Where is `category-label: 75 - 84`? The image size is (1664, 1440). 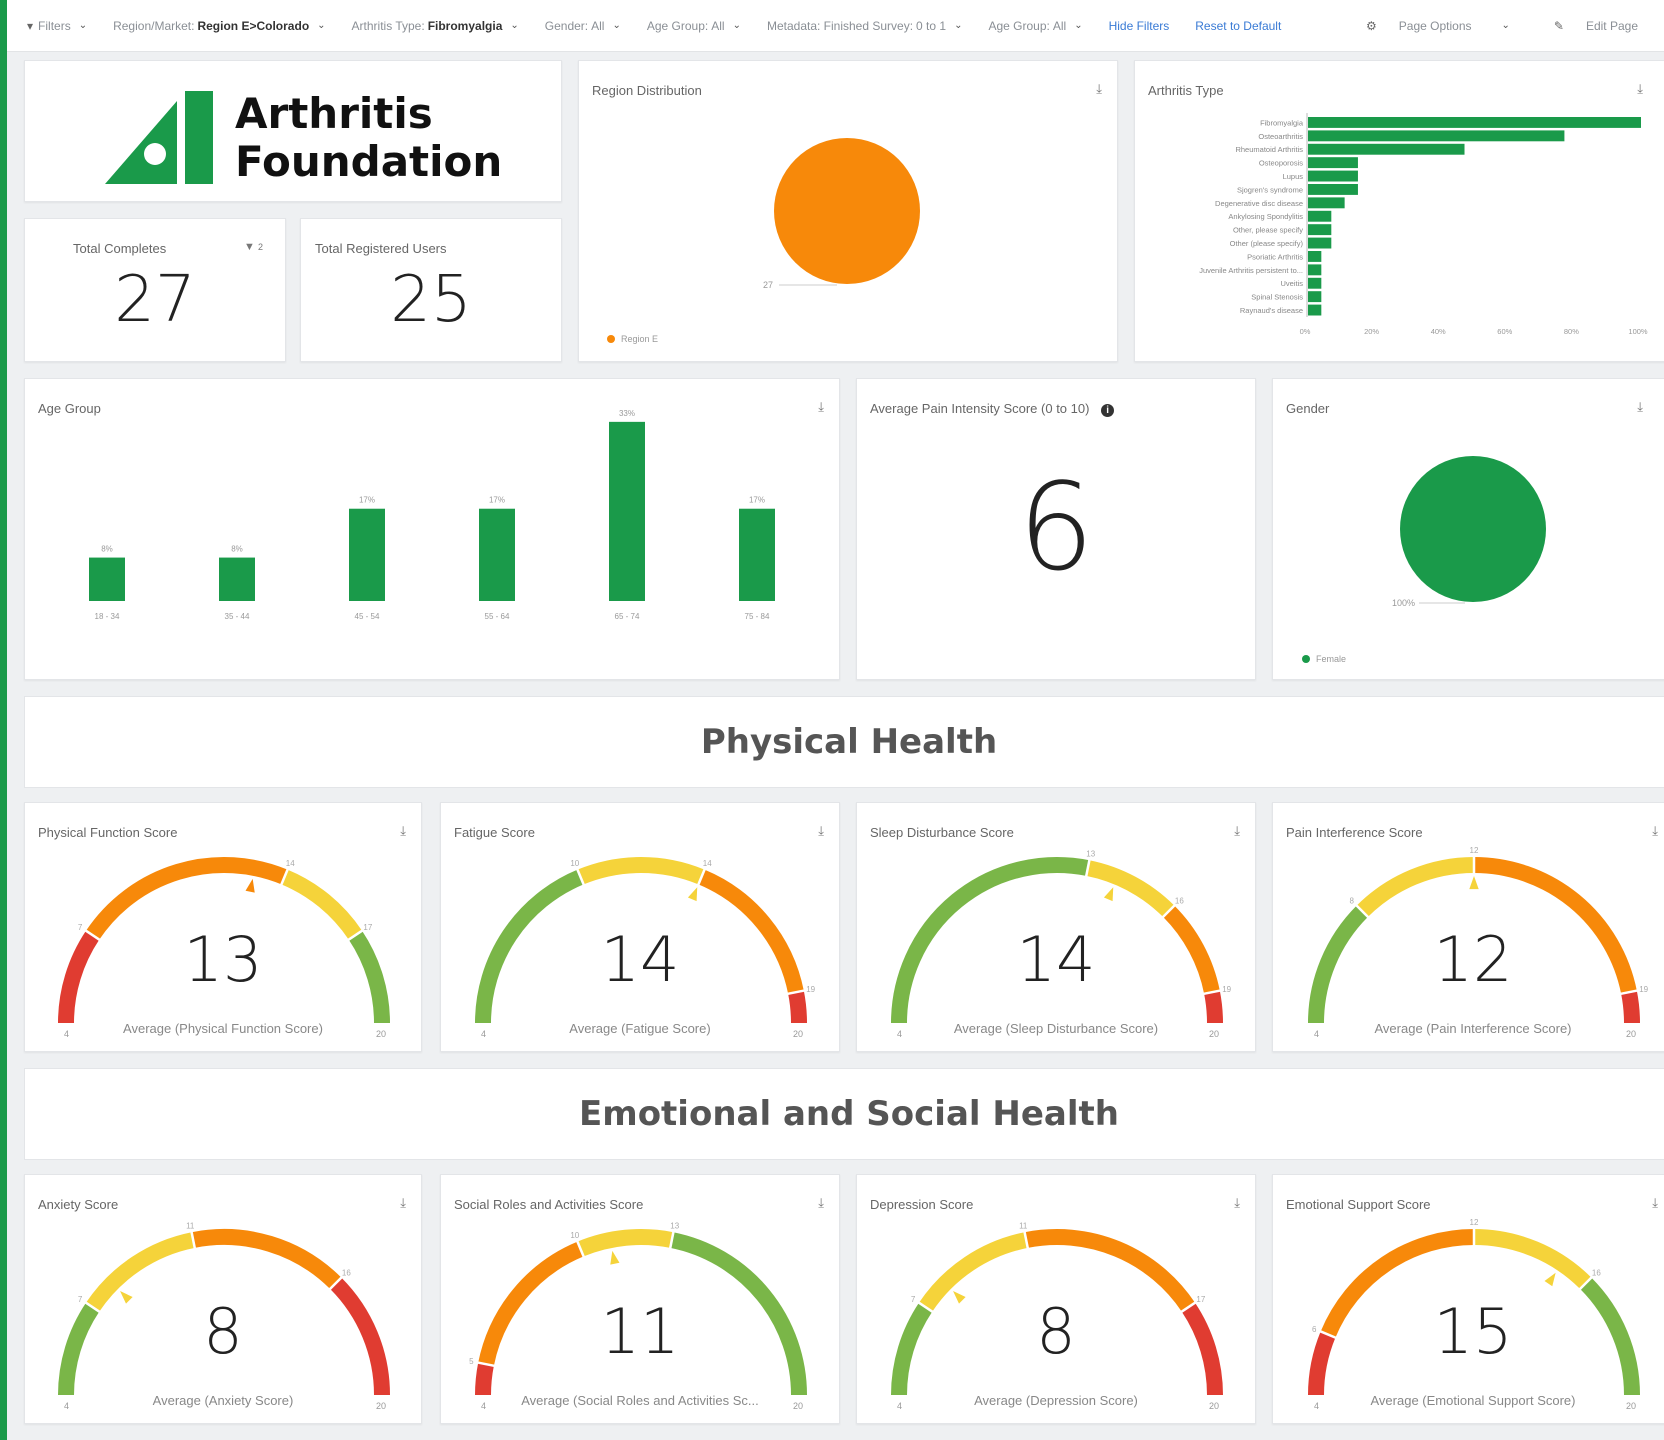 category-label: 75 - 84 is located at coordinates (757, 616).